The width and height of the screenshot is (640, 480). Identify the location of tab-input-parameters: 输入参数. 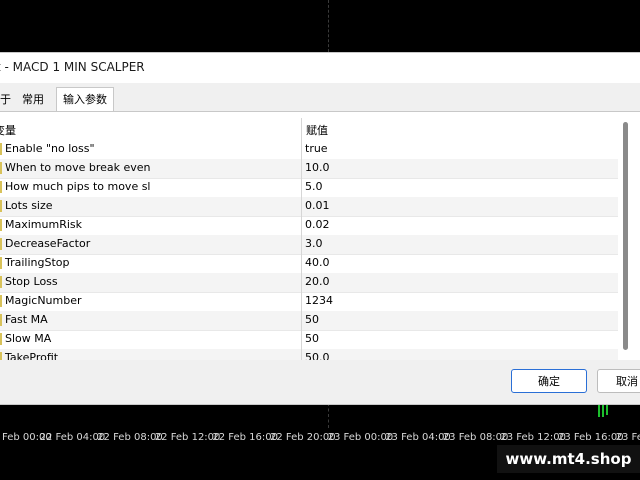
(85, 99).